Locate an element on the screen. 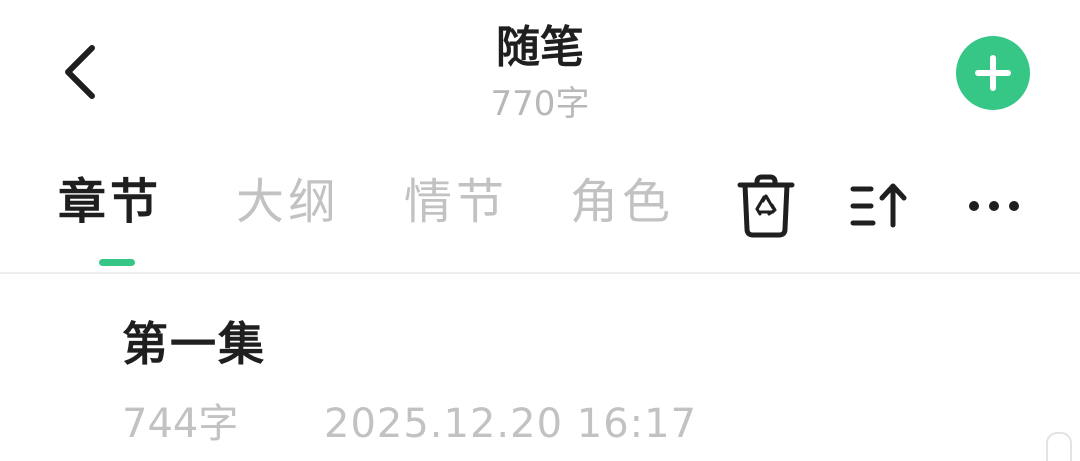  add-chapter-button is located at coordinates (993, 73).